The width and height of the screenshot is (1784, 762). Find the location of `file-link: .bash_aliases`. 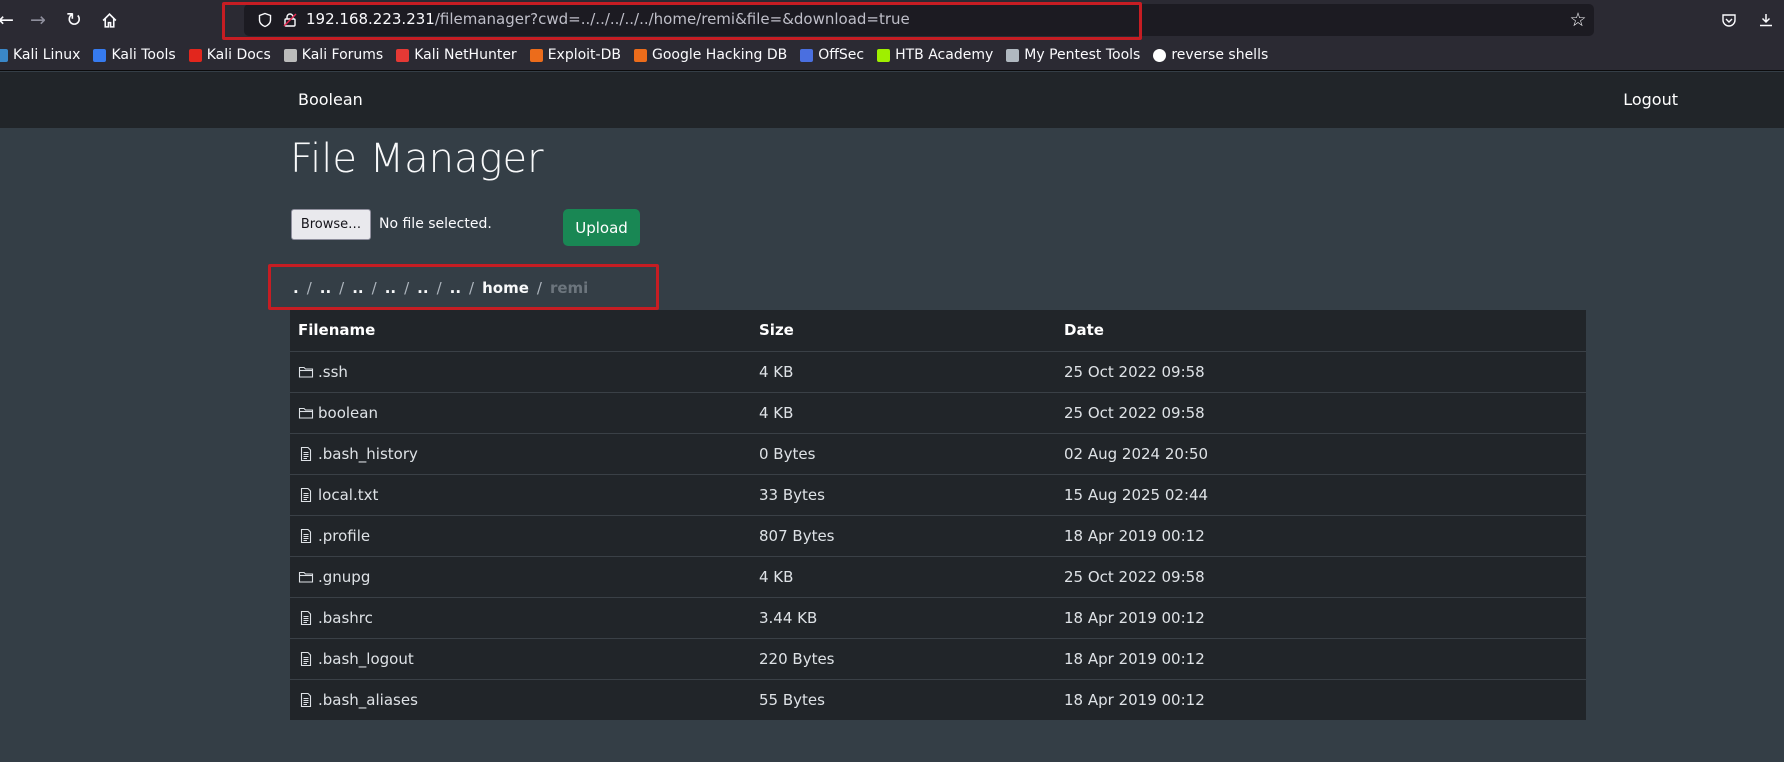

file-link: .bash_aliases is located at coordinates (524, 700).